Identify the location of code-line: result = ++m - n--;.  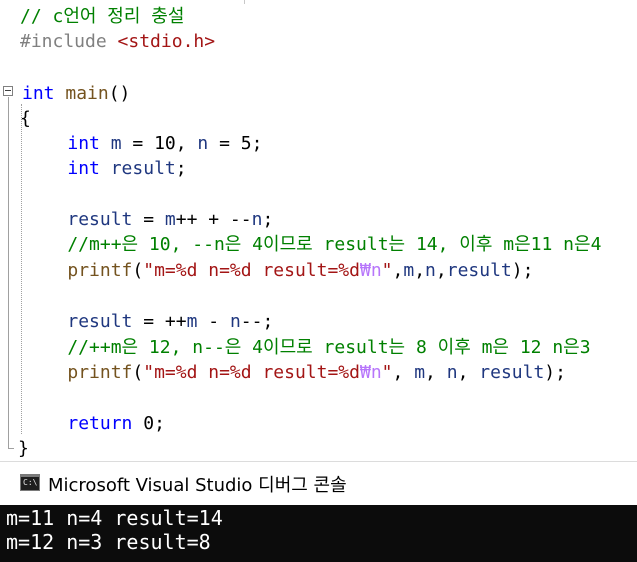
(148, 321).